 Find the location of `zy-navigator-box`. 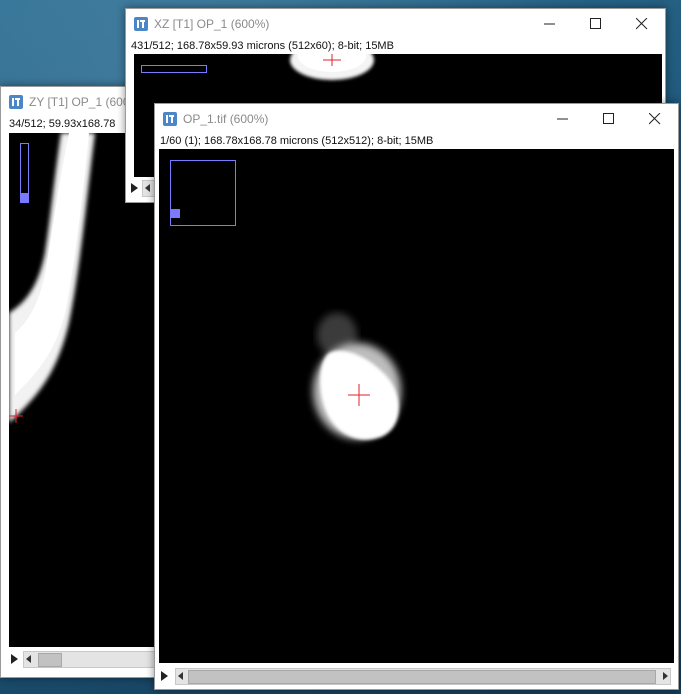

zy-navigator-box is located at coordinates (24, 173).